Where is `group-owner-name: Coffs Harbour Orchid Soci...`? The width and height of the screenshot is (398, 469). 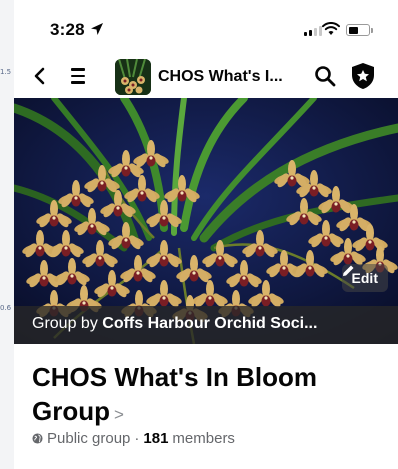
group-owner-name: Coffs Harbour Orchid Soci... is located at coordinates (209, 323).